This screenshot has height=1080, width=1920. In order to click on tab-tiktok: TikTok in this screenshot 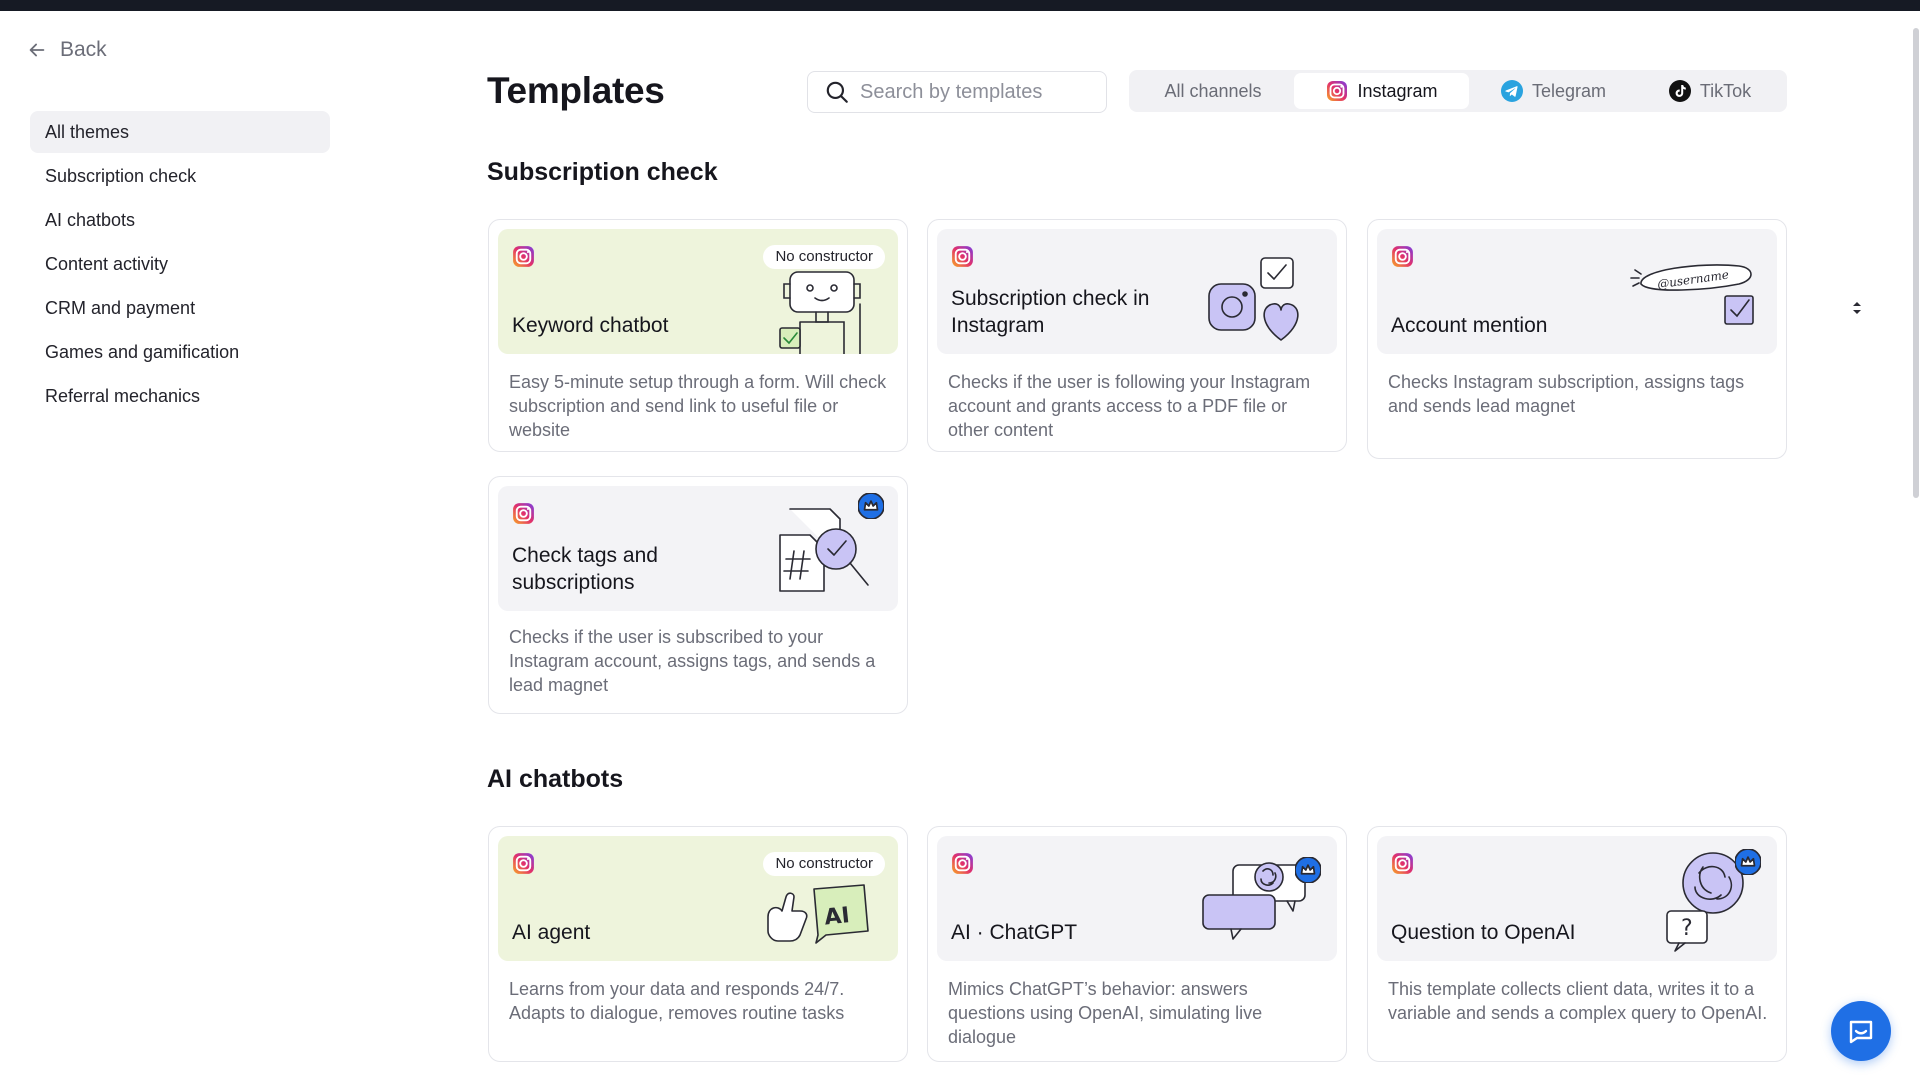, I will do `click(1709, 91)`.